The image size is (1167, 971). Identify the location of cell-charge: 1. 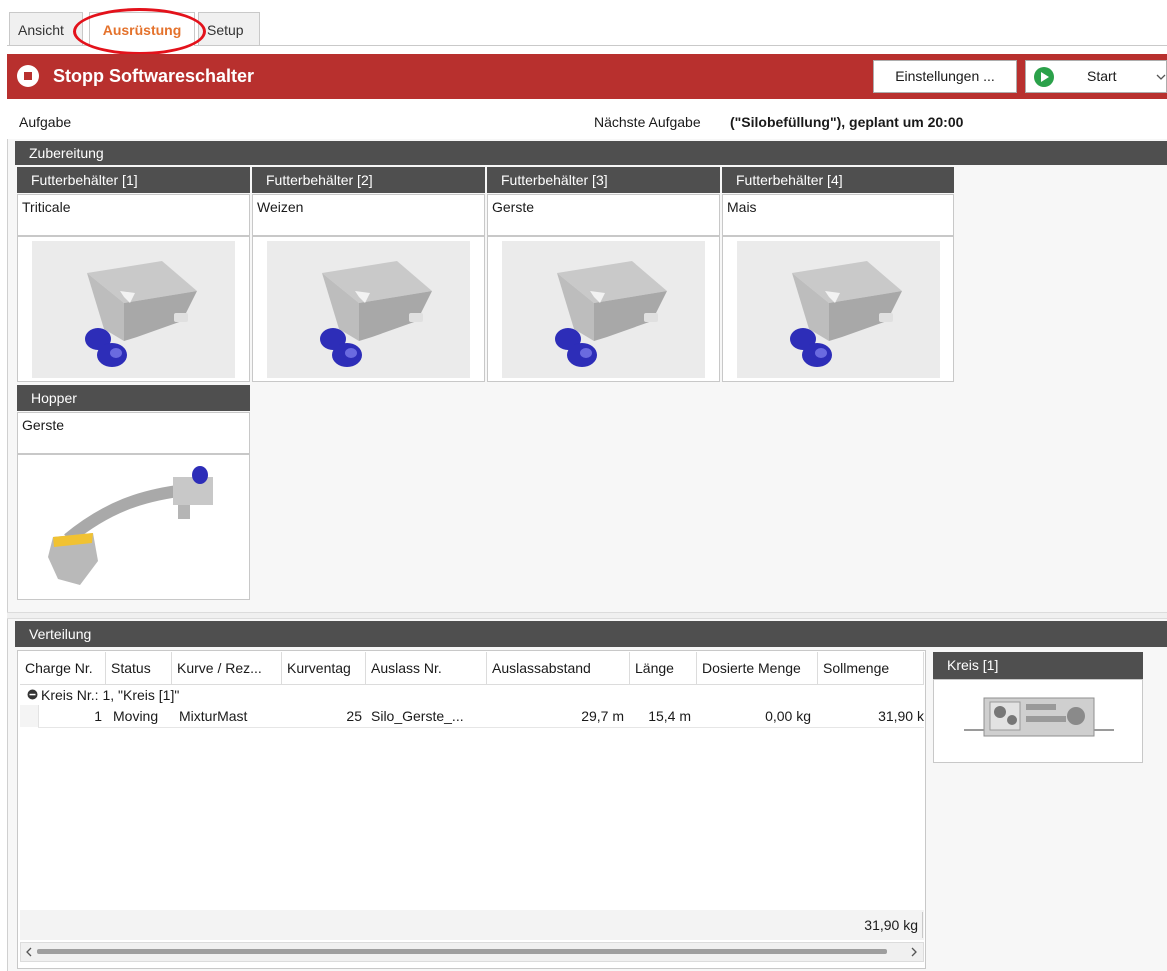
(98, 716).